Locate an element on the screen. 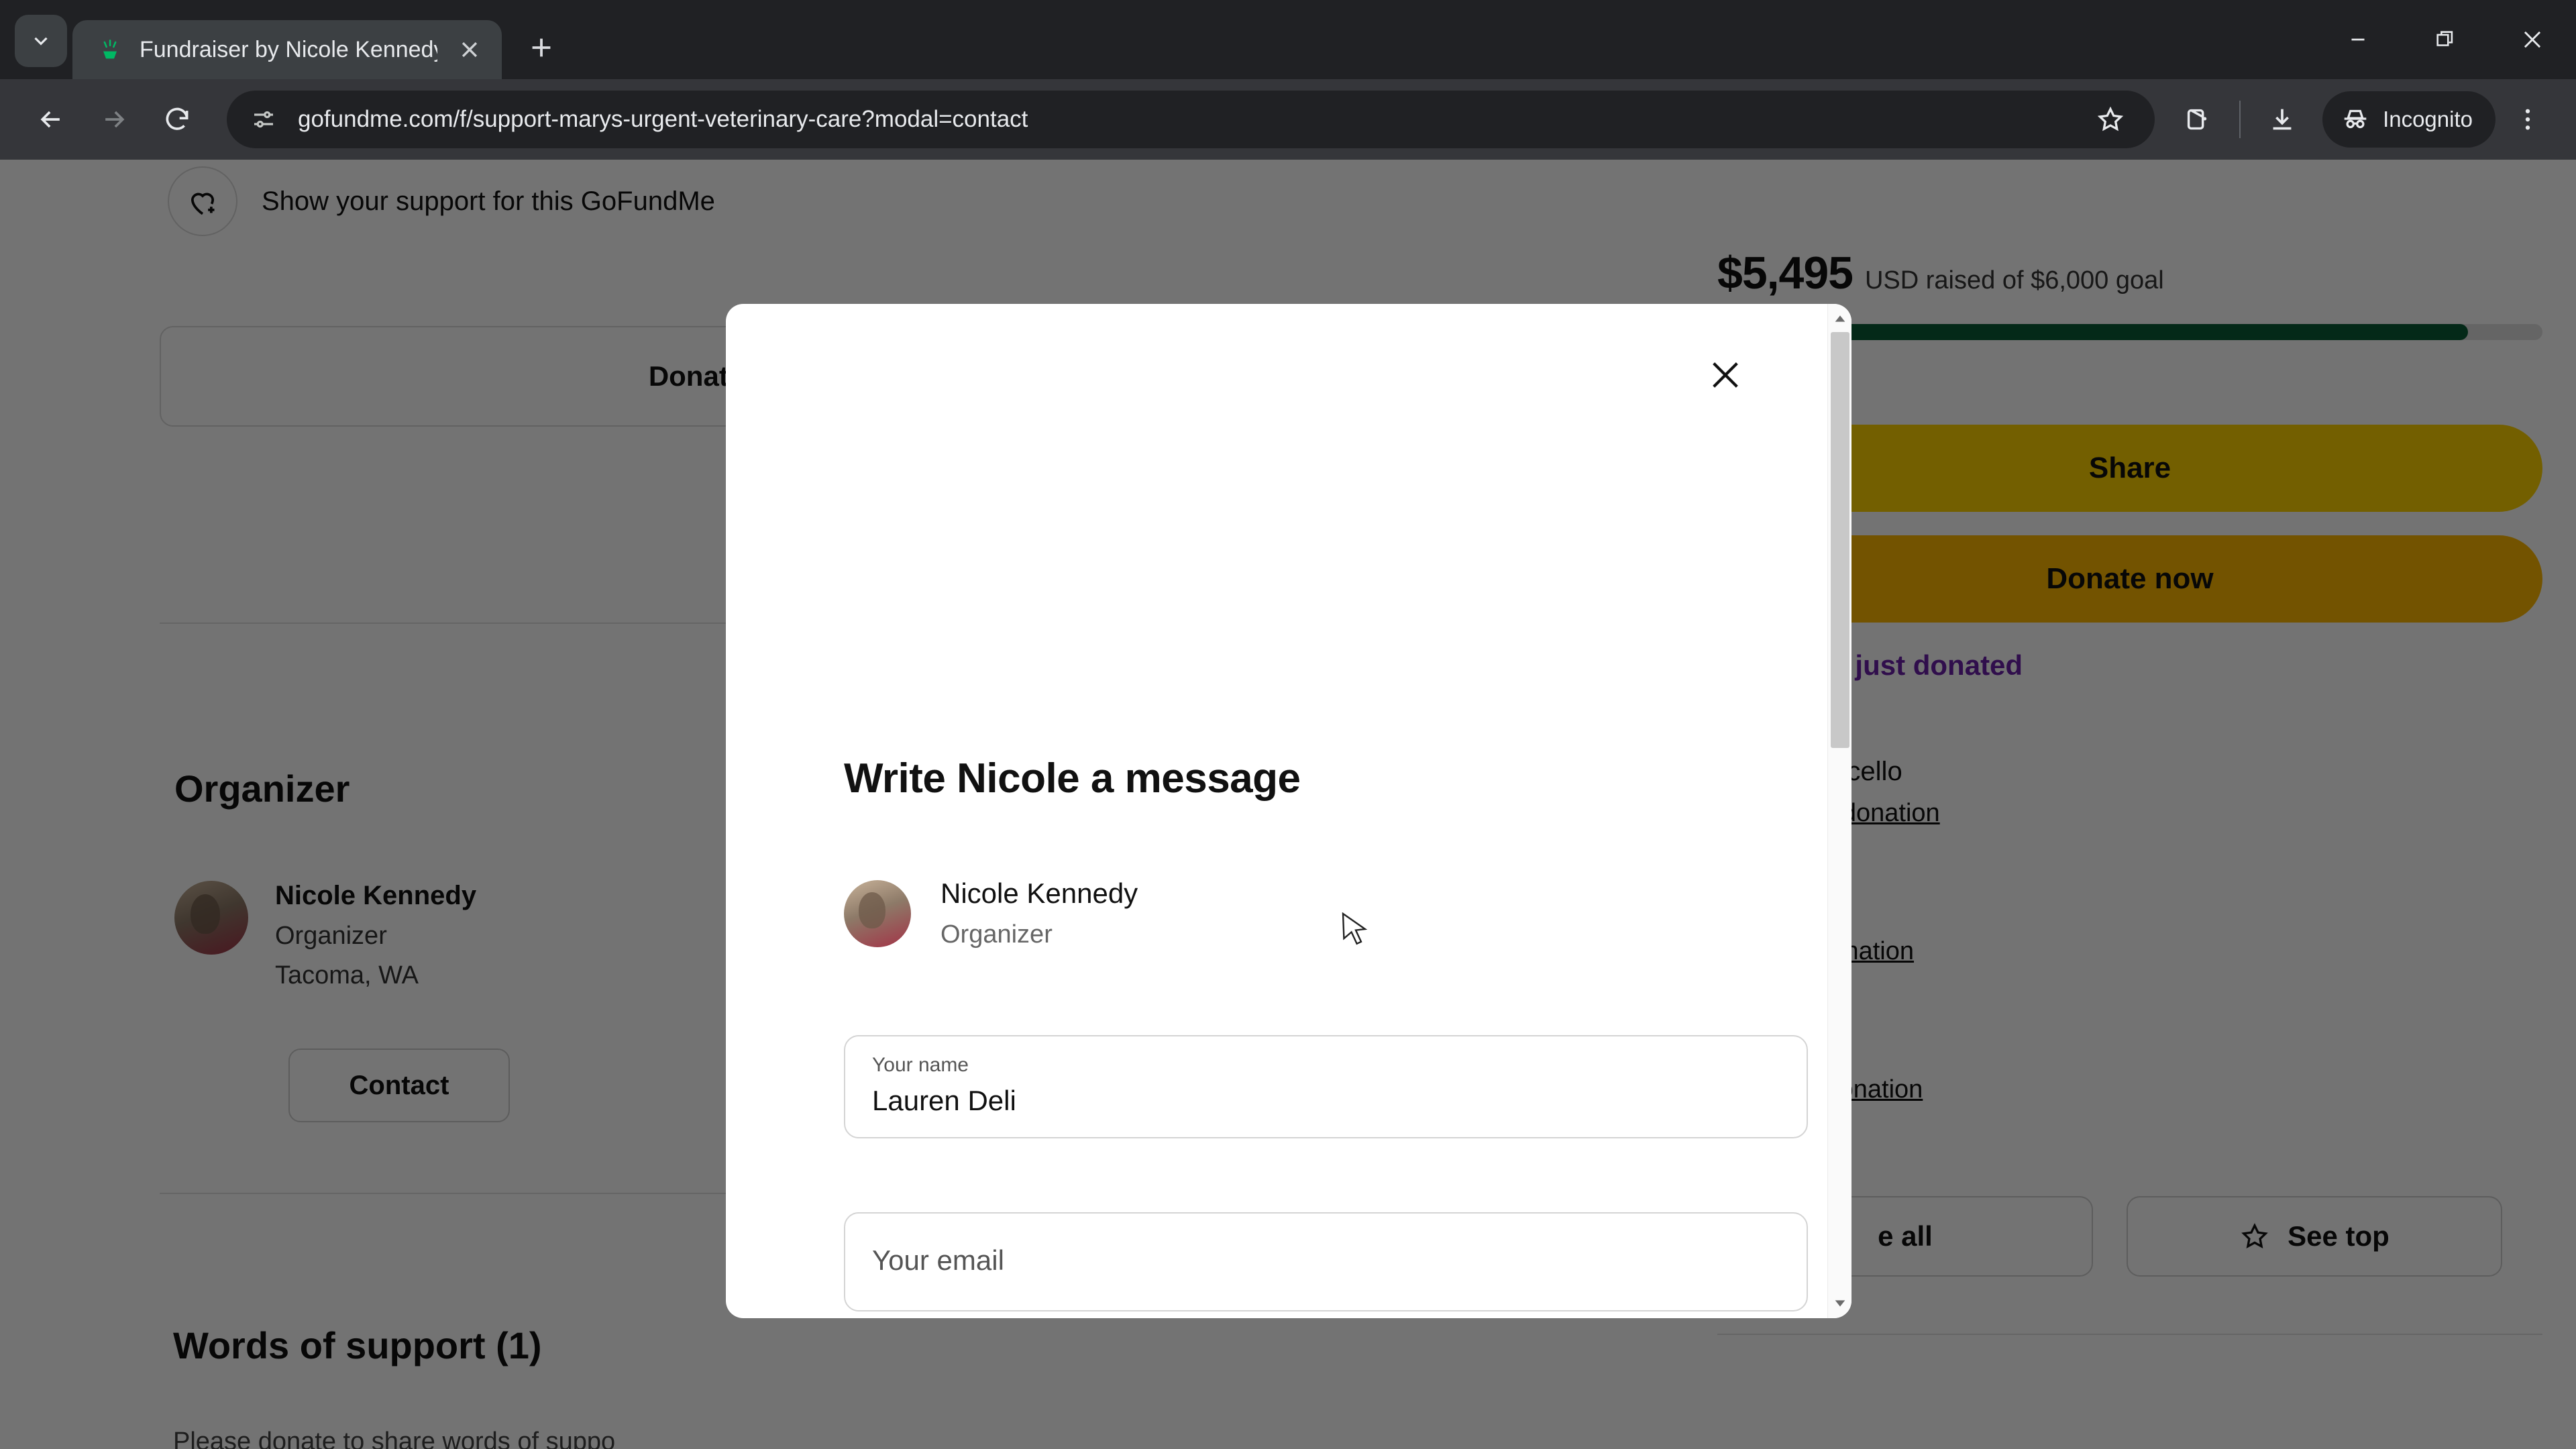  incognito-label: Incognito is located at coordinates (2428, 119).